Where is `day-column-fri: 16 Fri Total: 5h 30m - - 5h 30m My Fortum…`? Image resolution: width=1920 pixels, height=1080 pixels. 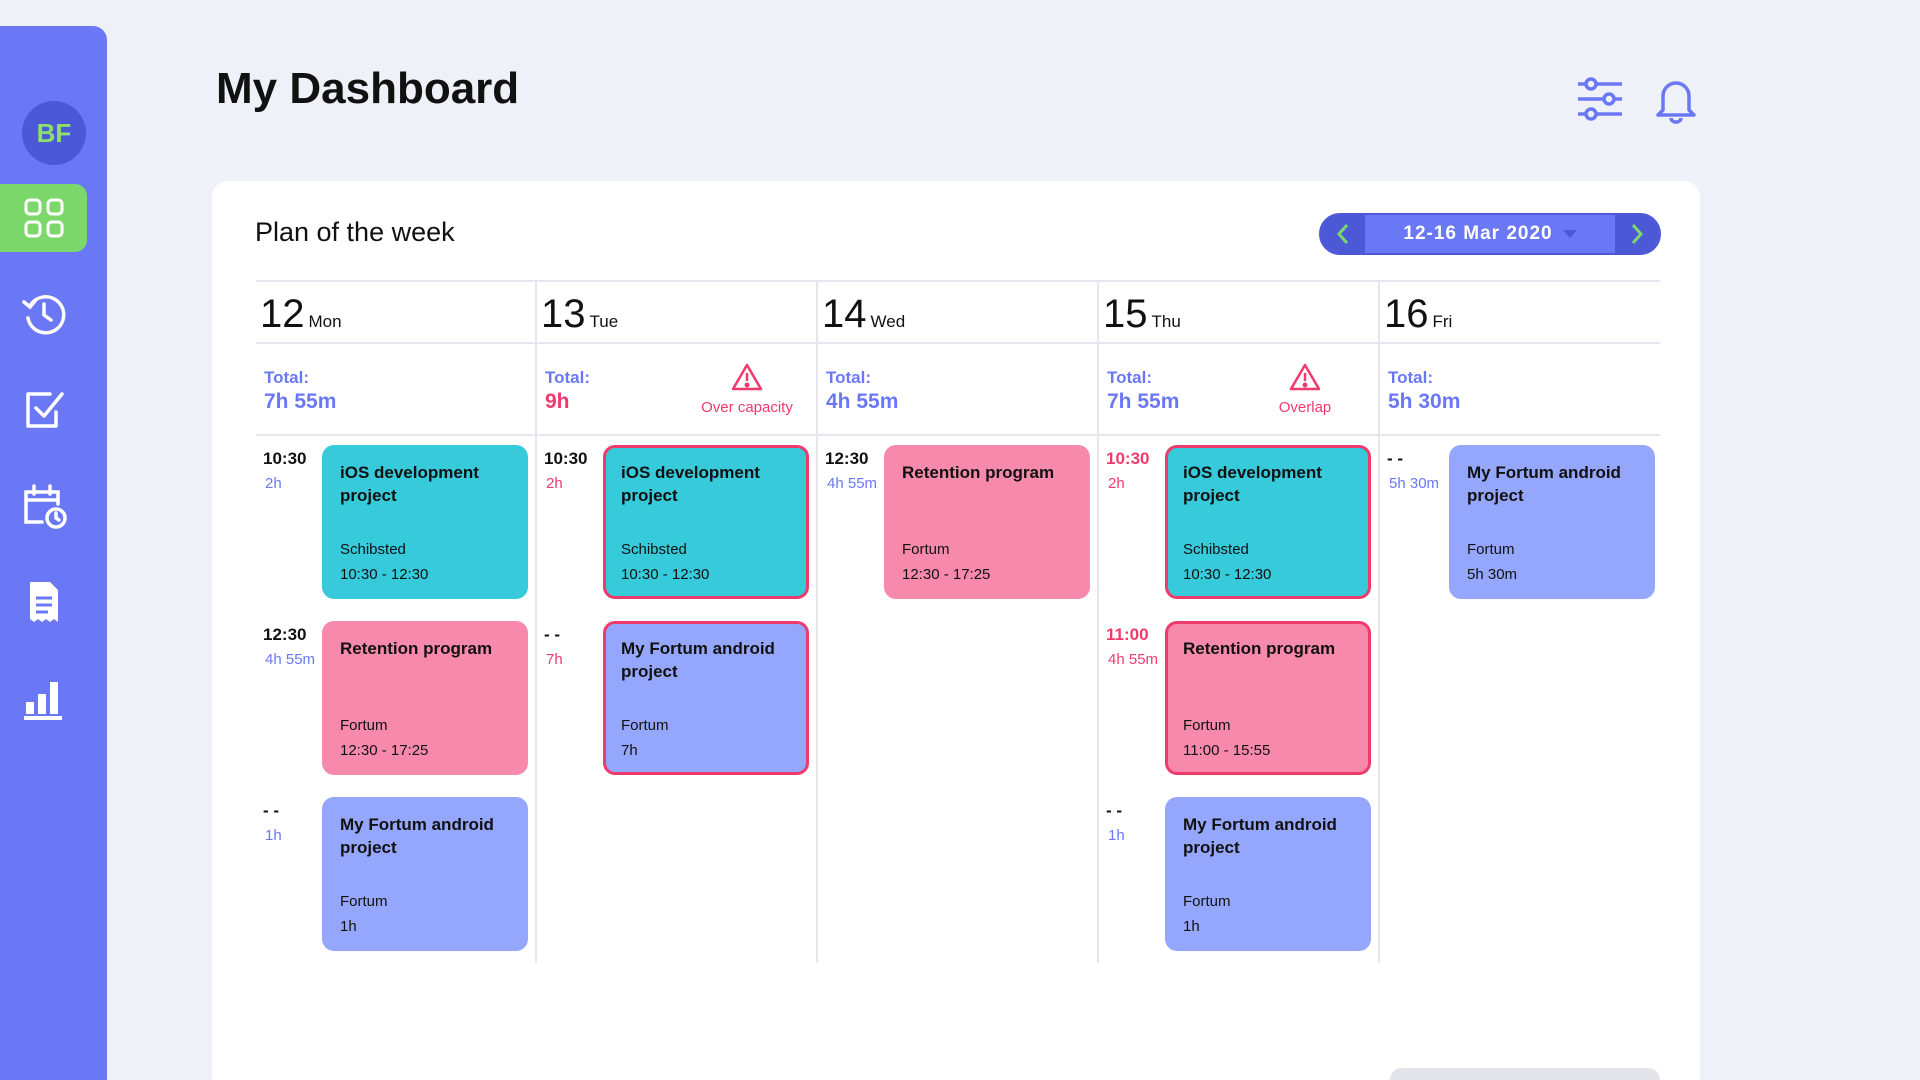
day-column-fri: 16 Fri Total: 5h 30m - - 5h 30m My Fortum… is located at coordinates (1520, 622).